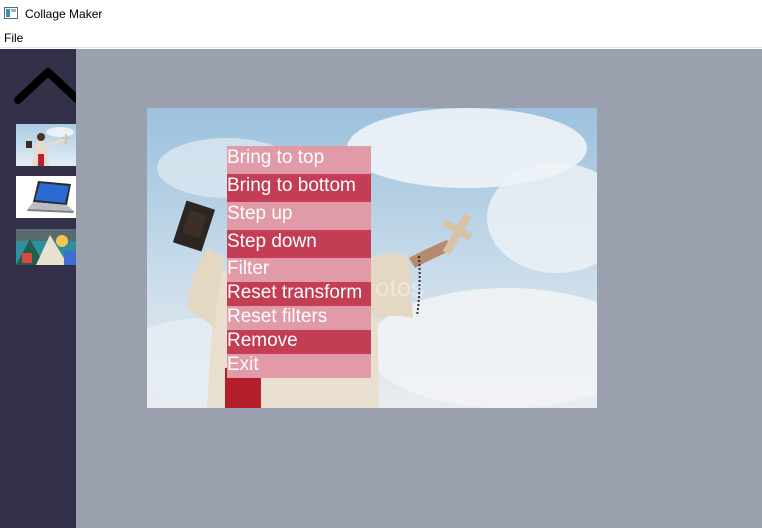  What do you see at coordinates (48, 86) in the screenshot?
I see `chevron-up-icon` at bounding box center [48, 86].